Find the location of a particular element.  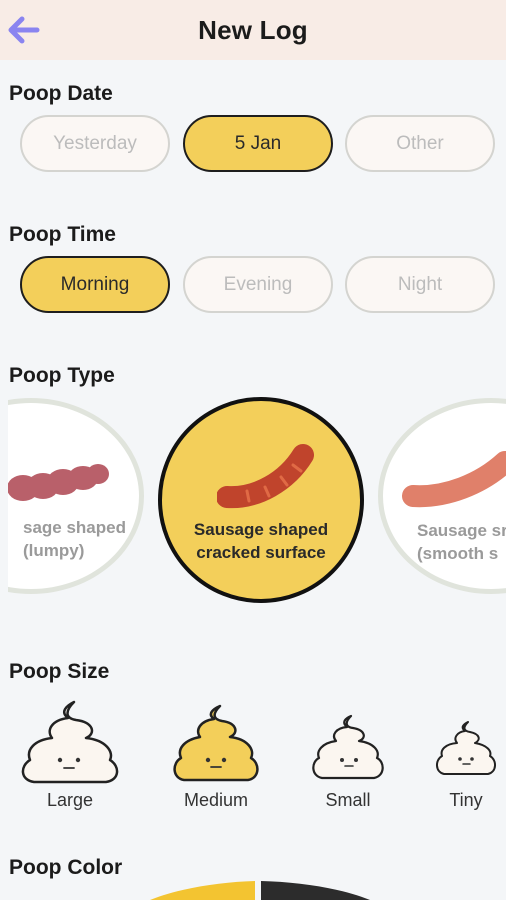

type-option-cracked: Sausage shaped cracked surface is located at coordinates (261, 500).